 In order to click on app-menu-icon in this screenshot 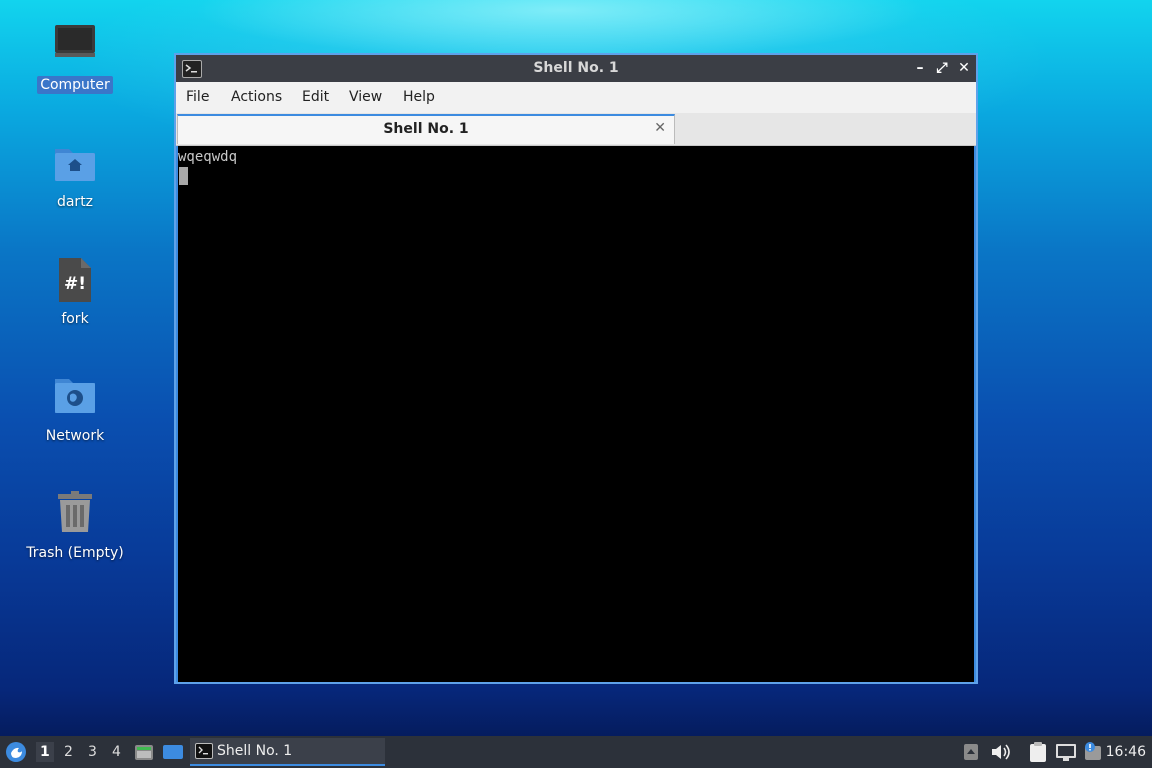, I will do `click(16, 752)`.